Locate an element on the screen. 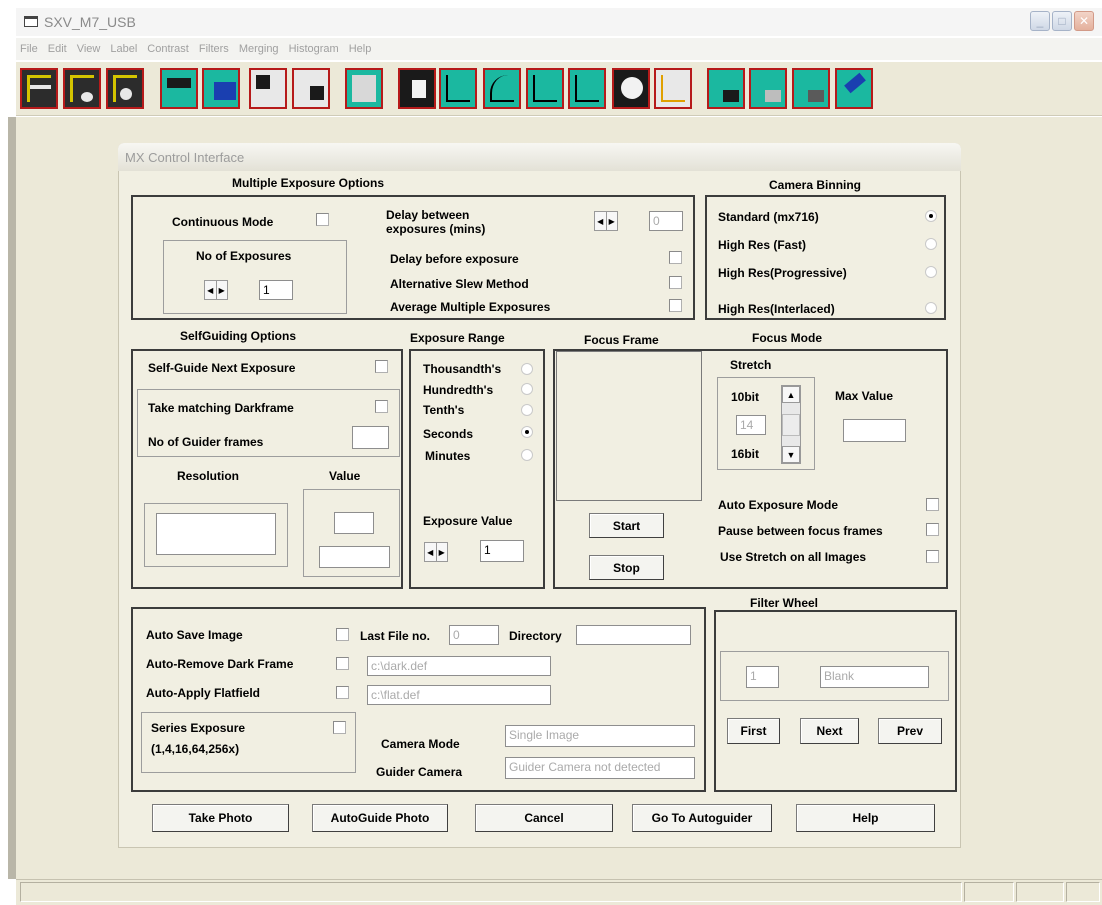  range-seconds-radio is located at coordinates (527, 432).